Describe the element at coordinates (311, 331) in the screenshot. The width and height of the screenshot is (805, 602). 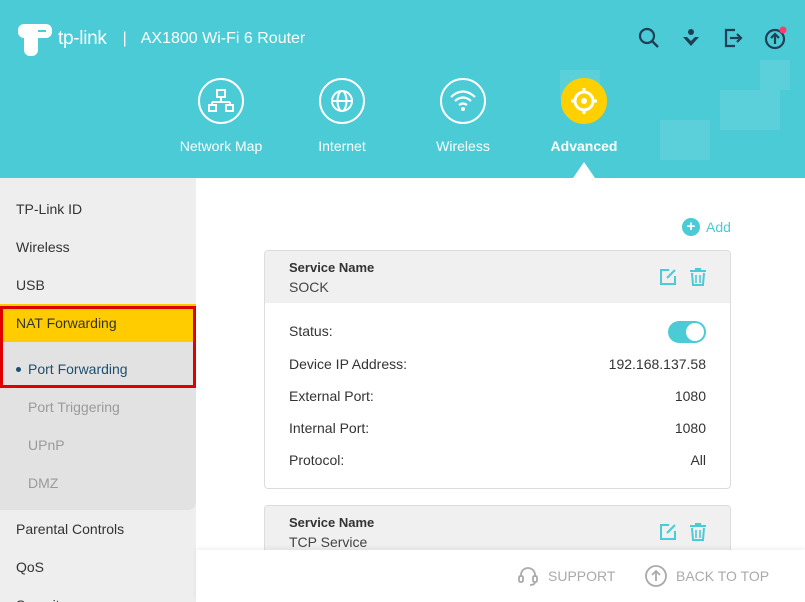
I see `status-label: Status:` at that location.